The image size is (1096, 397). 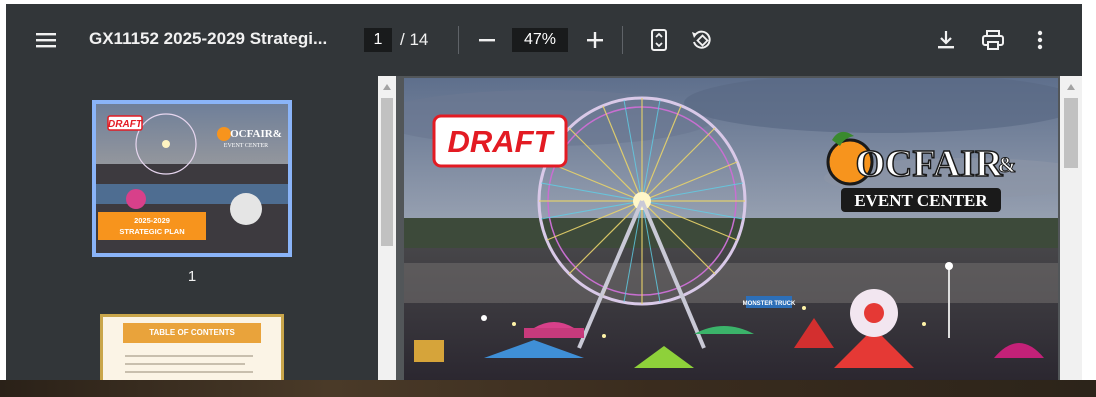 What do you see at coordinates (125, 124) in the screenshot?
I see `thumb-draft-text: DRAFT` at bounding box center [125, 124].